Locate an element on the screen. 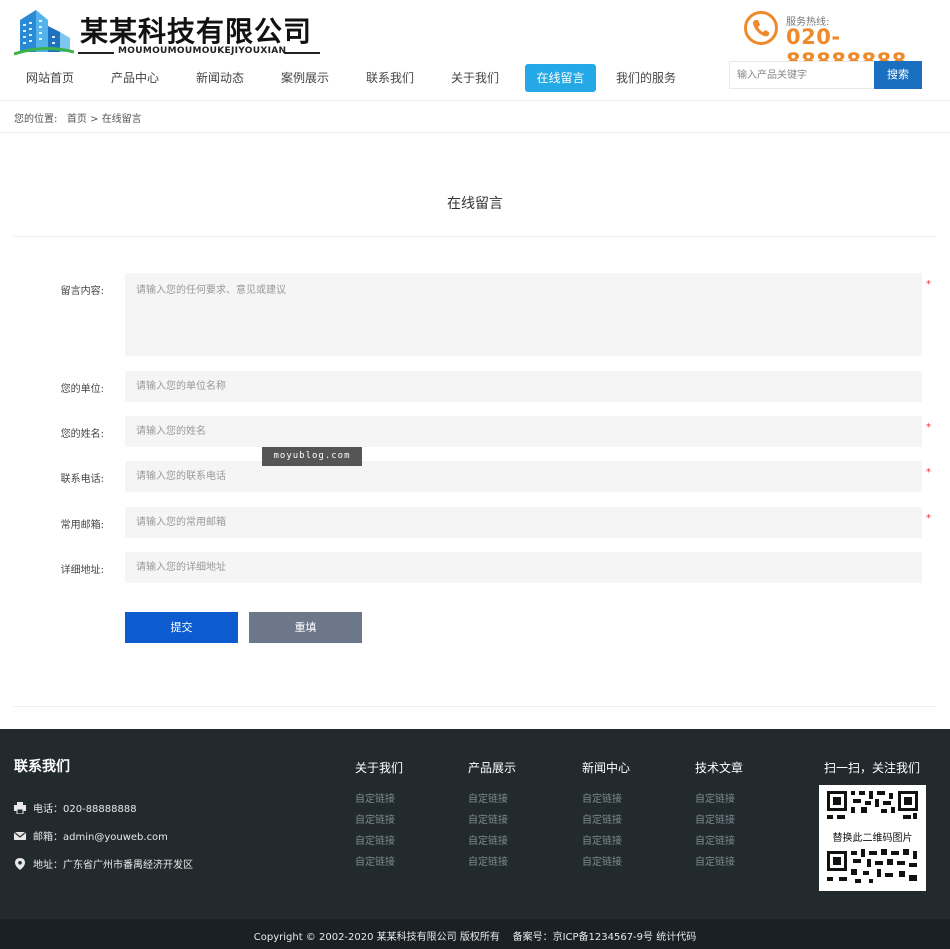 The image size is (950, 949). qr-caption: 替换此二维码图片 is located at coordinates (872, 838).